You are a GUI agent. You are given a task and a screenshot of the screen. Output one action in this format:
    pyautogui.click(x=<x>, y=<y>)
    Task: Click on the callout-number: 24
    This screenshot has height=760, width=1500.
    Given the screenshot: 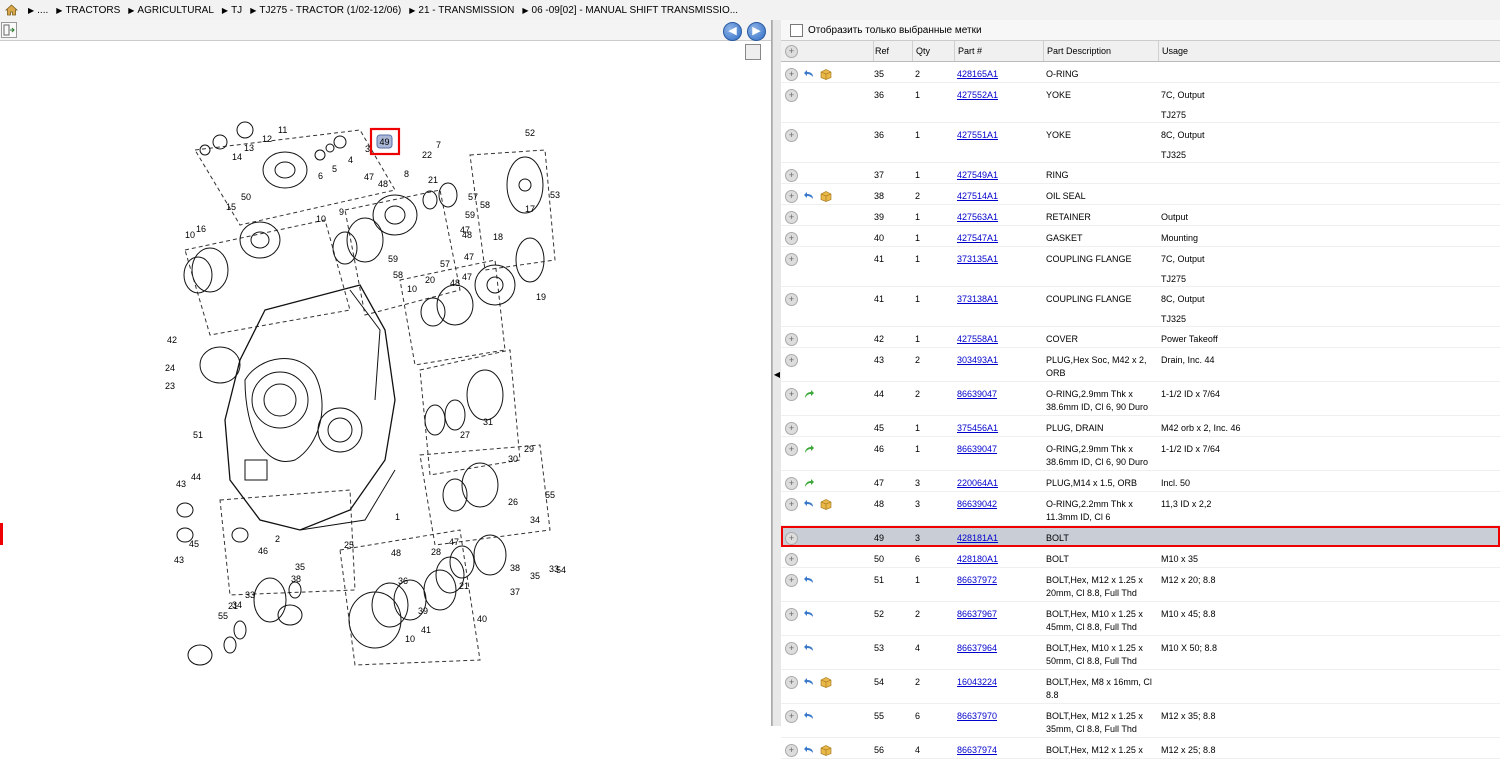 What is the action you would take?
    pyautogui.click(x=170, y=368)
    